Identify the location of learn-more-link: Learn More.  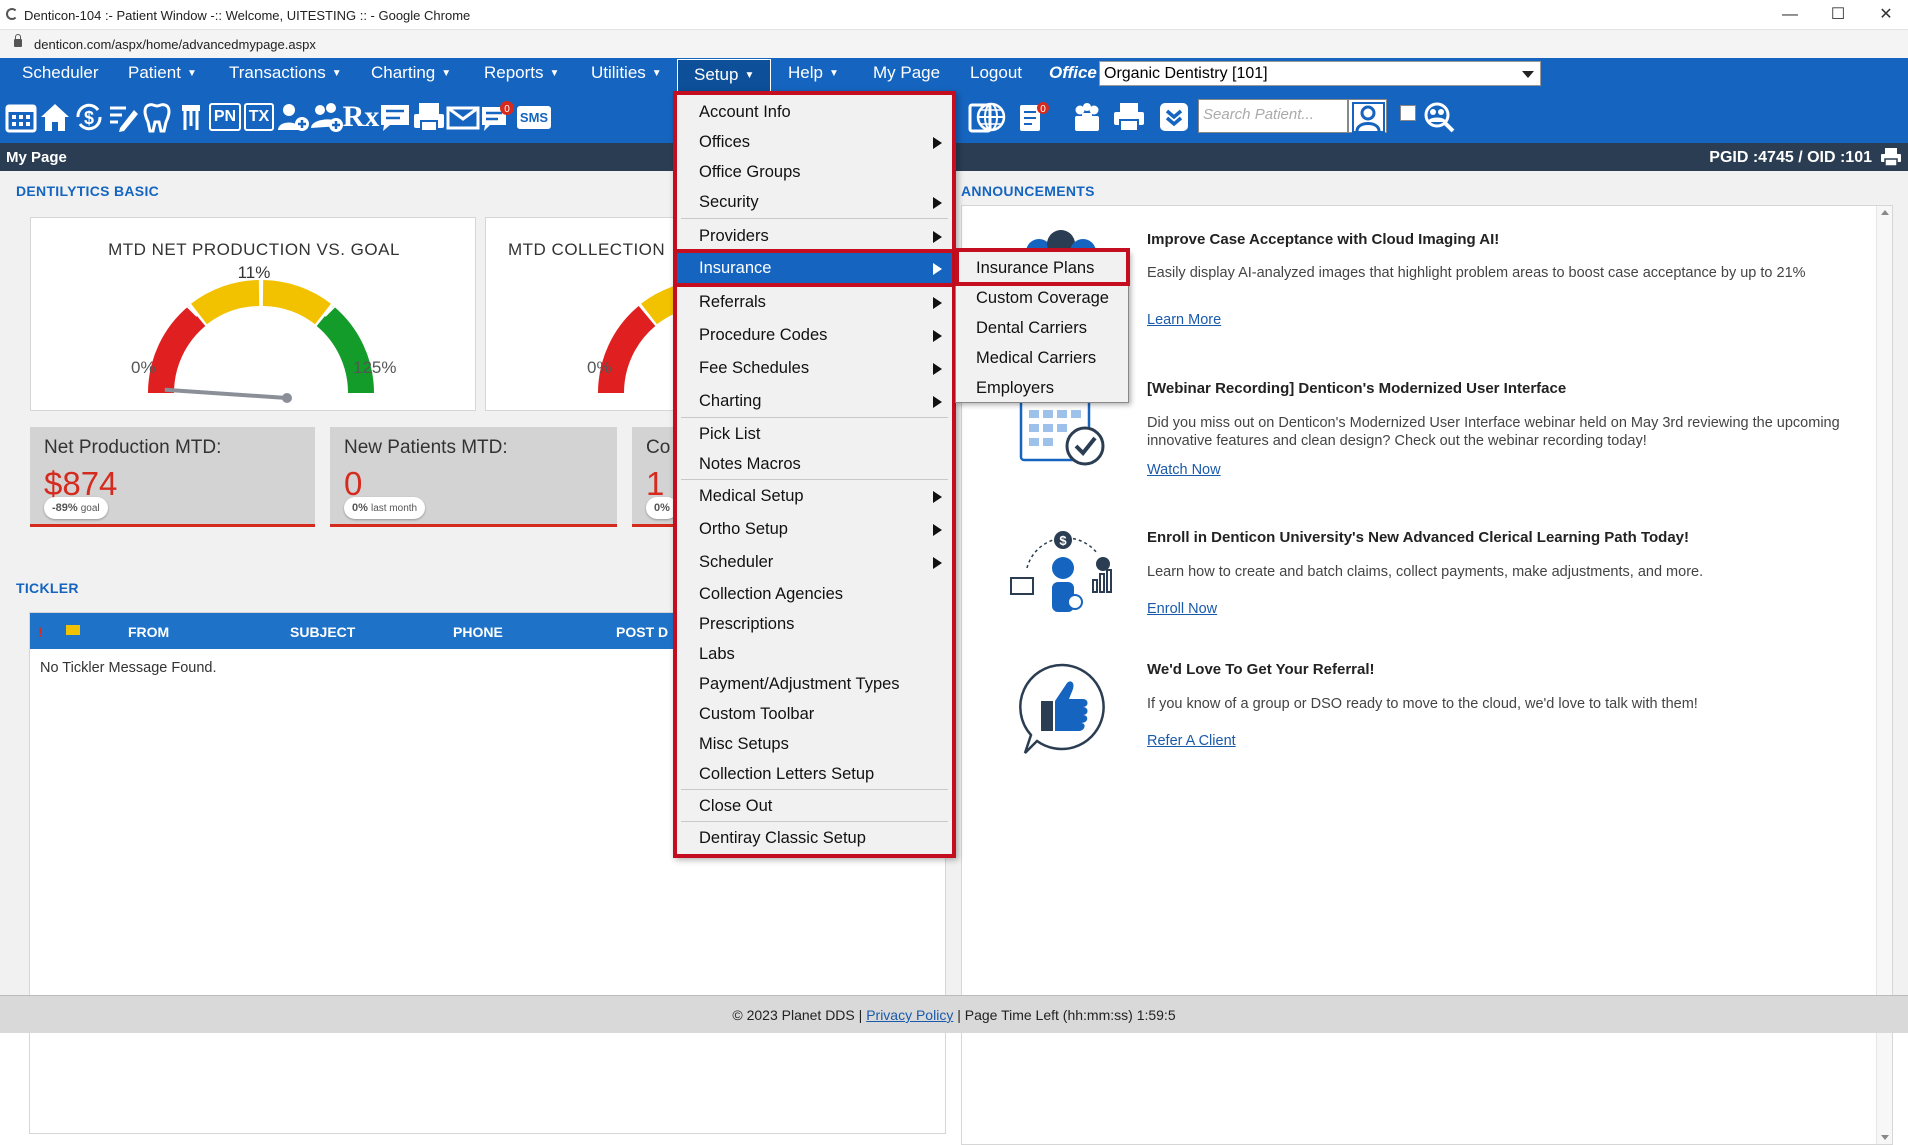
(1184, 320).